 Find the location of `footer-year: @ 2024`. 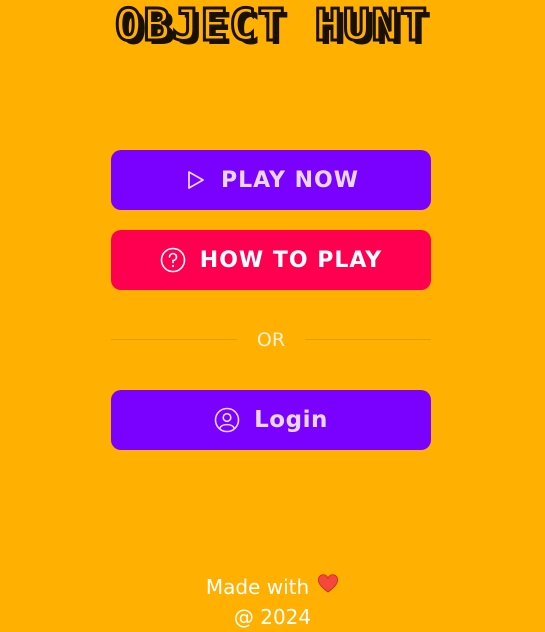

footer-year: @ 2024 is located at coordinates (272, 617).